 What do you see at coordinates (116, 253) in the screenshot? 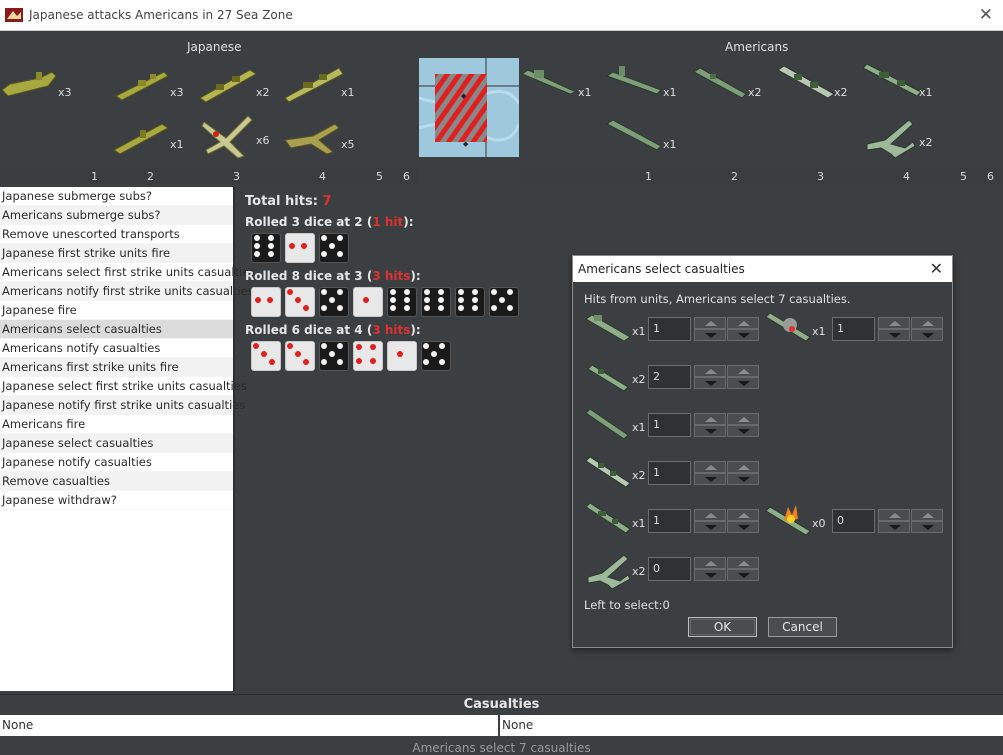
I see `battle-step-item: Japanese first strike units fire` at bounding box center [116, 253].